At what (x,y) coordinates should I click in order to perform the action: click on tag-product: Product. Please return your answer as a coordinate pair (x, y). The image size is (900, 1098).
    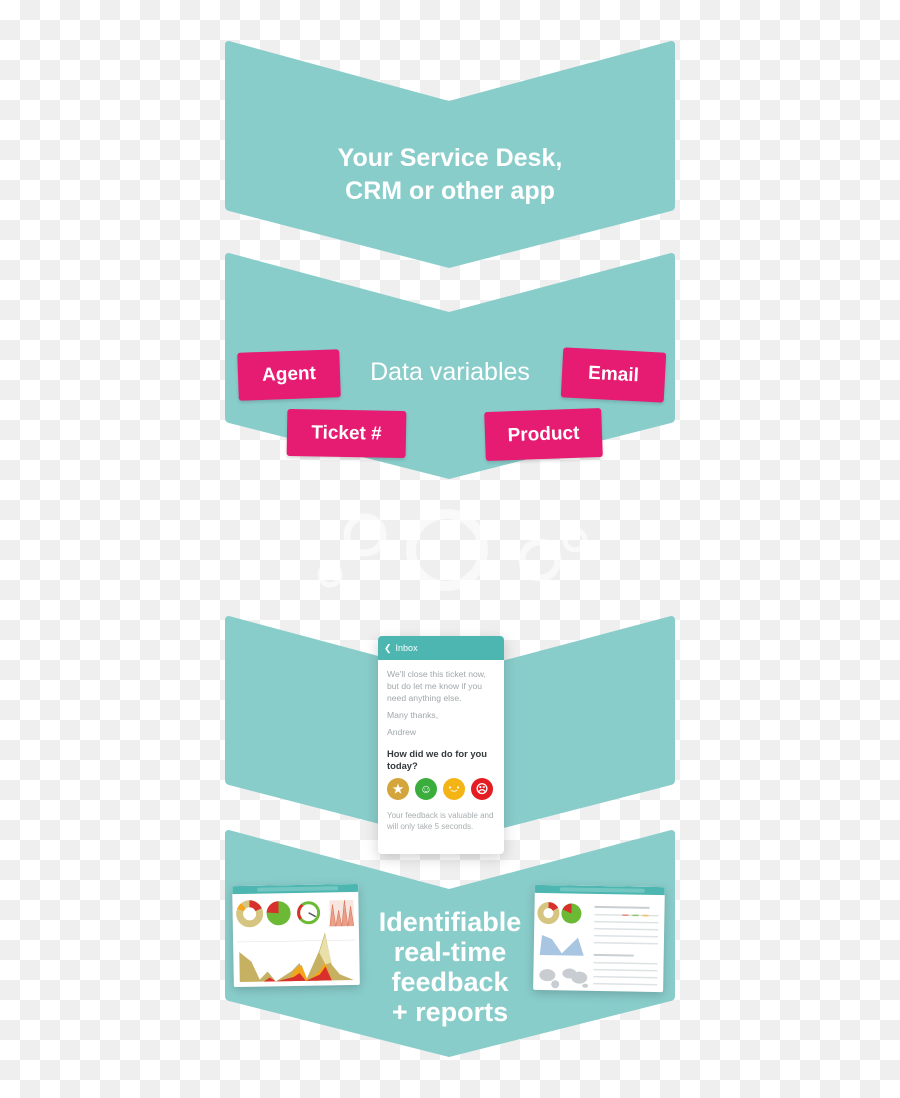
    Looking at the image, I should click on (543, 434).